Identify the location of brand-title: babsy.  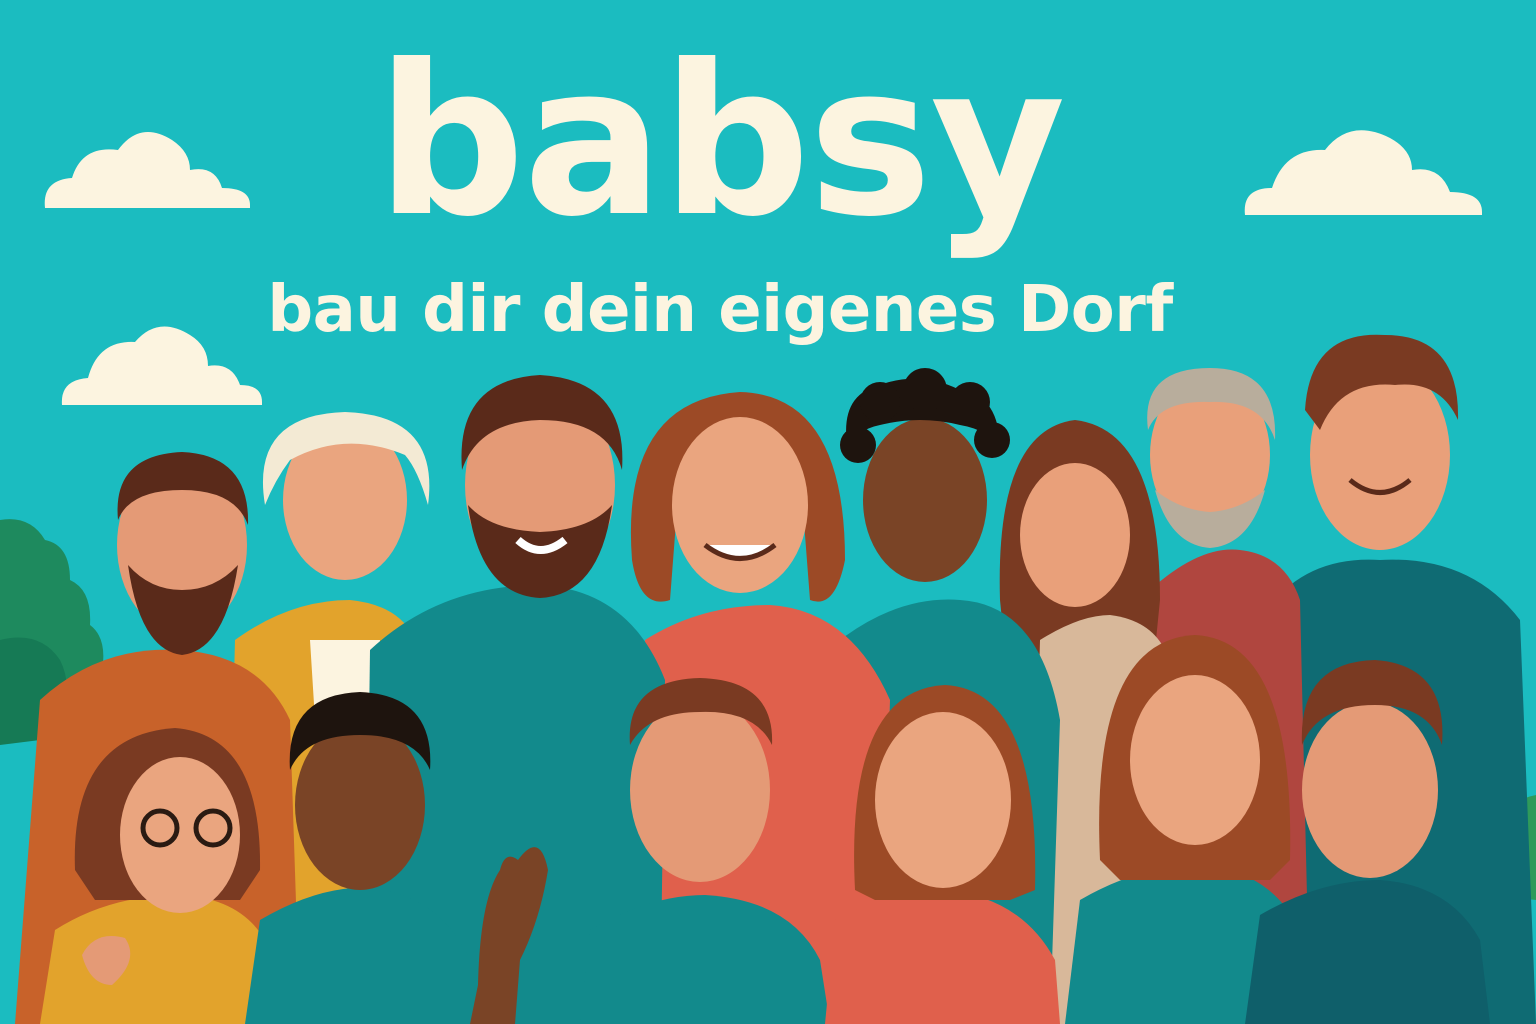
(721, 142).